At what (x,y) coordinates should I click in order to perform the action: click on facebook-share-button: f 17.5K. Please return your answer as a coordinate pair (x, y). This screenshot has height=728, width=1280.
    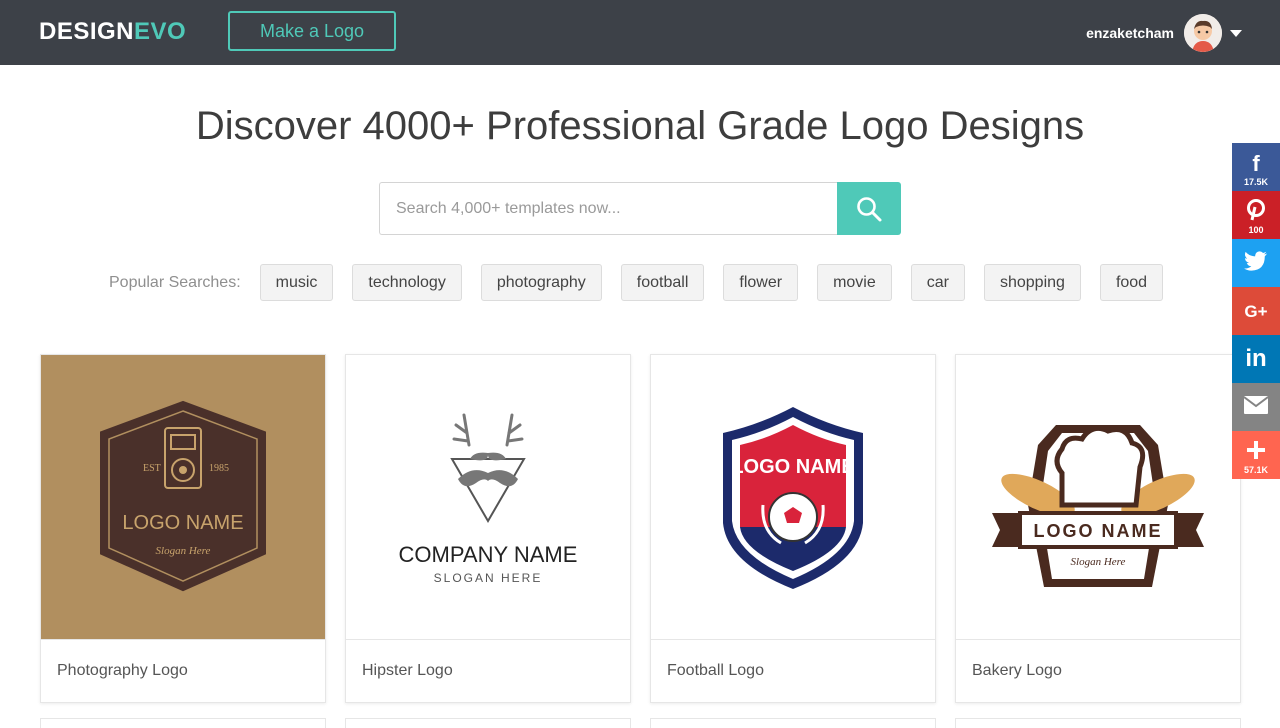
    Looking at the image, I should click on (1256, 167).